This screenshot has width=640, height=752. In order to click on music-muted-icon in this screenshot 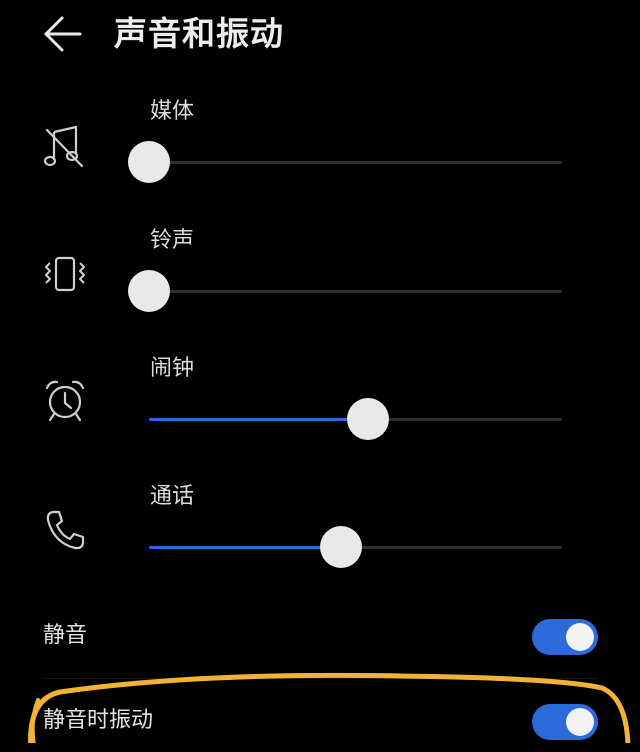, I will do `click(63, 146)`.